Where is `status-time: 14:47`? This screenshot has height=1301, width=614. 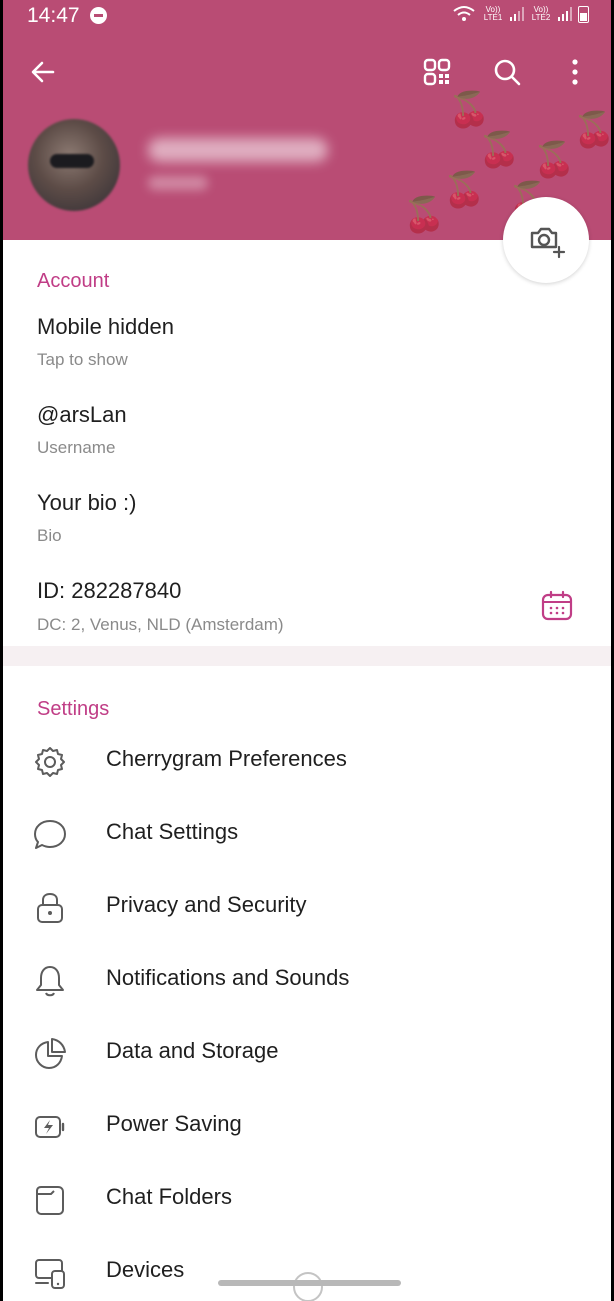 status-time: 14:47 is located at coordinates (53, 15).